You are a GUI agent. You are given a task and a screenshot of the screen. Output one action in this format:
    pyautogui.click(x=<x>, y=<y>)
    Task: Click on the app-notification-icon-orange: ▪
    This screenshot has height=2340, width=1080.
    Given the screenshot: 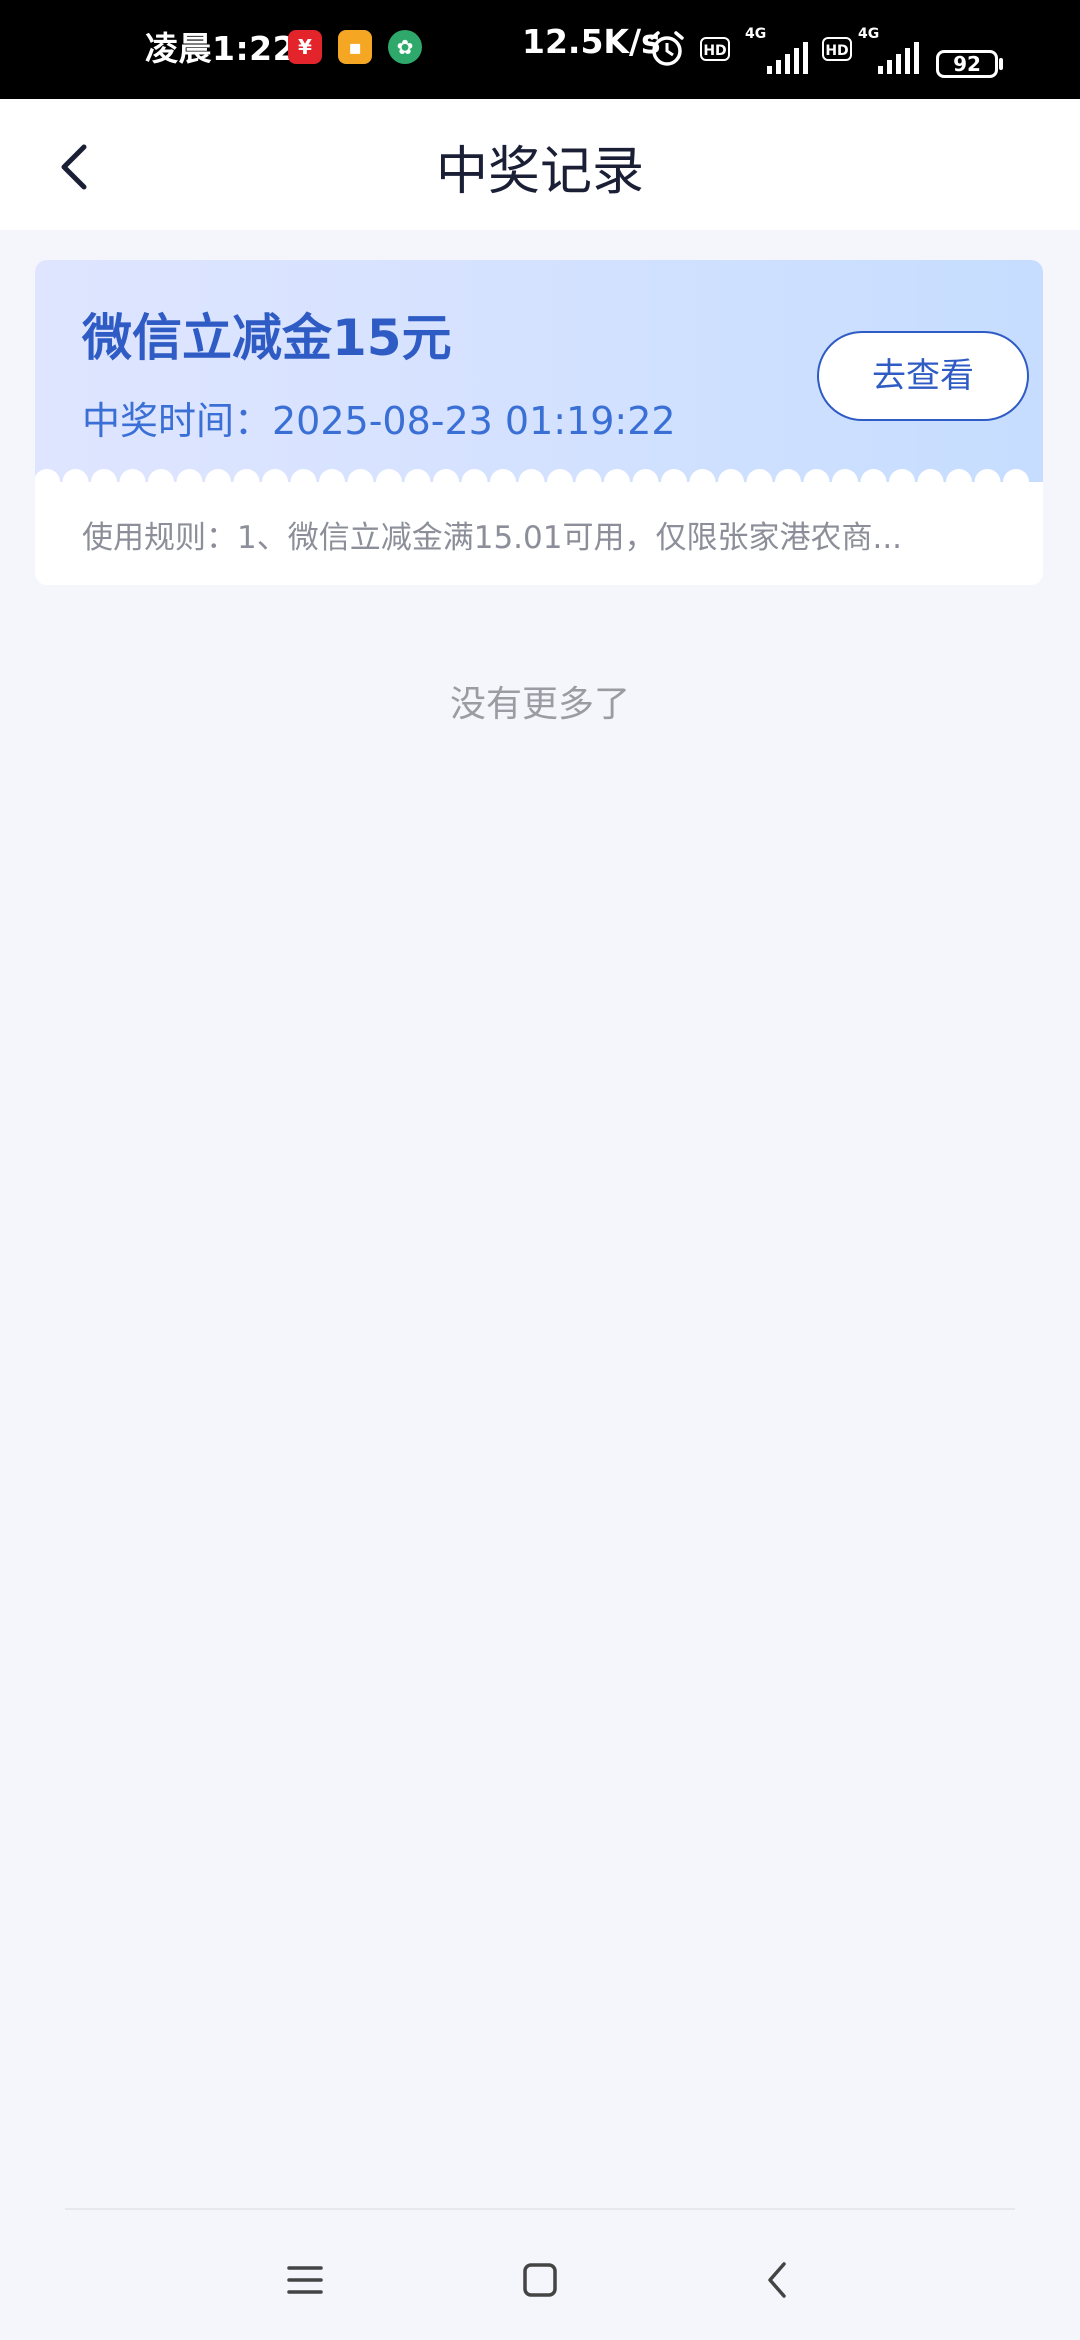 What is the action you would take?
    pyautogui.click(x=355, y=47)
    